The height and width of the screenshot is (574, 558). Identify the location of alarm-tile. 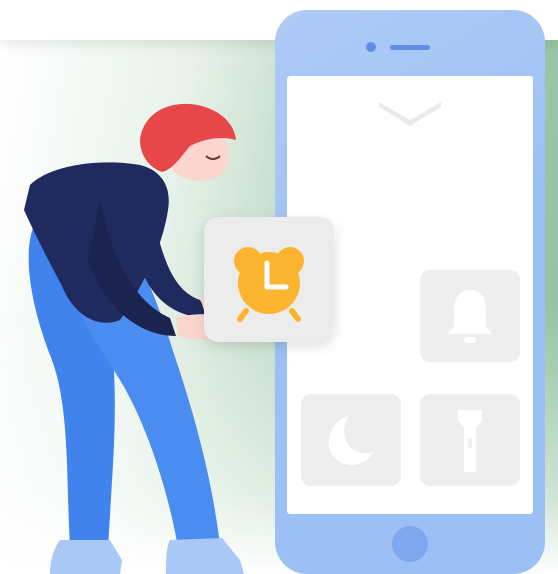
(269, 279).